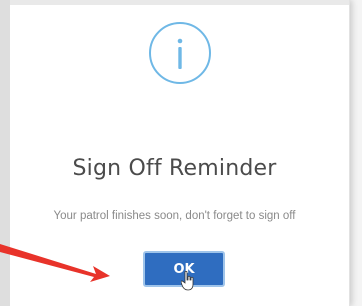 Image resolution: width=362 pixels, height=306 pixels. Describe the element at coordinates (187, 281) in the screenshot. I see `hand-cursor-icon` at that location.